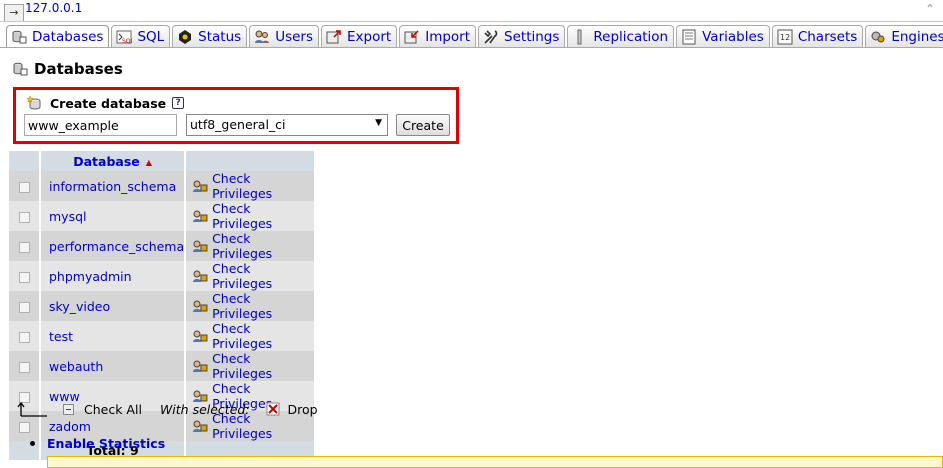  I want to click on table-header-row: Database ▲, so click(162, 161).